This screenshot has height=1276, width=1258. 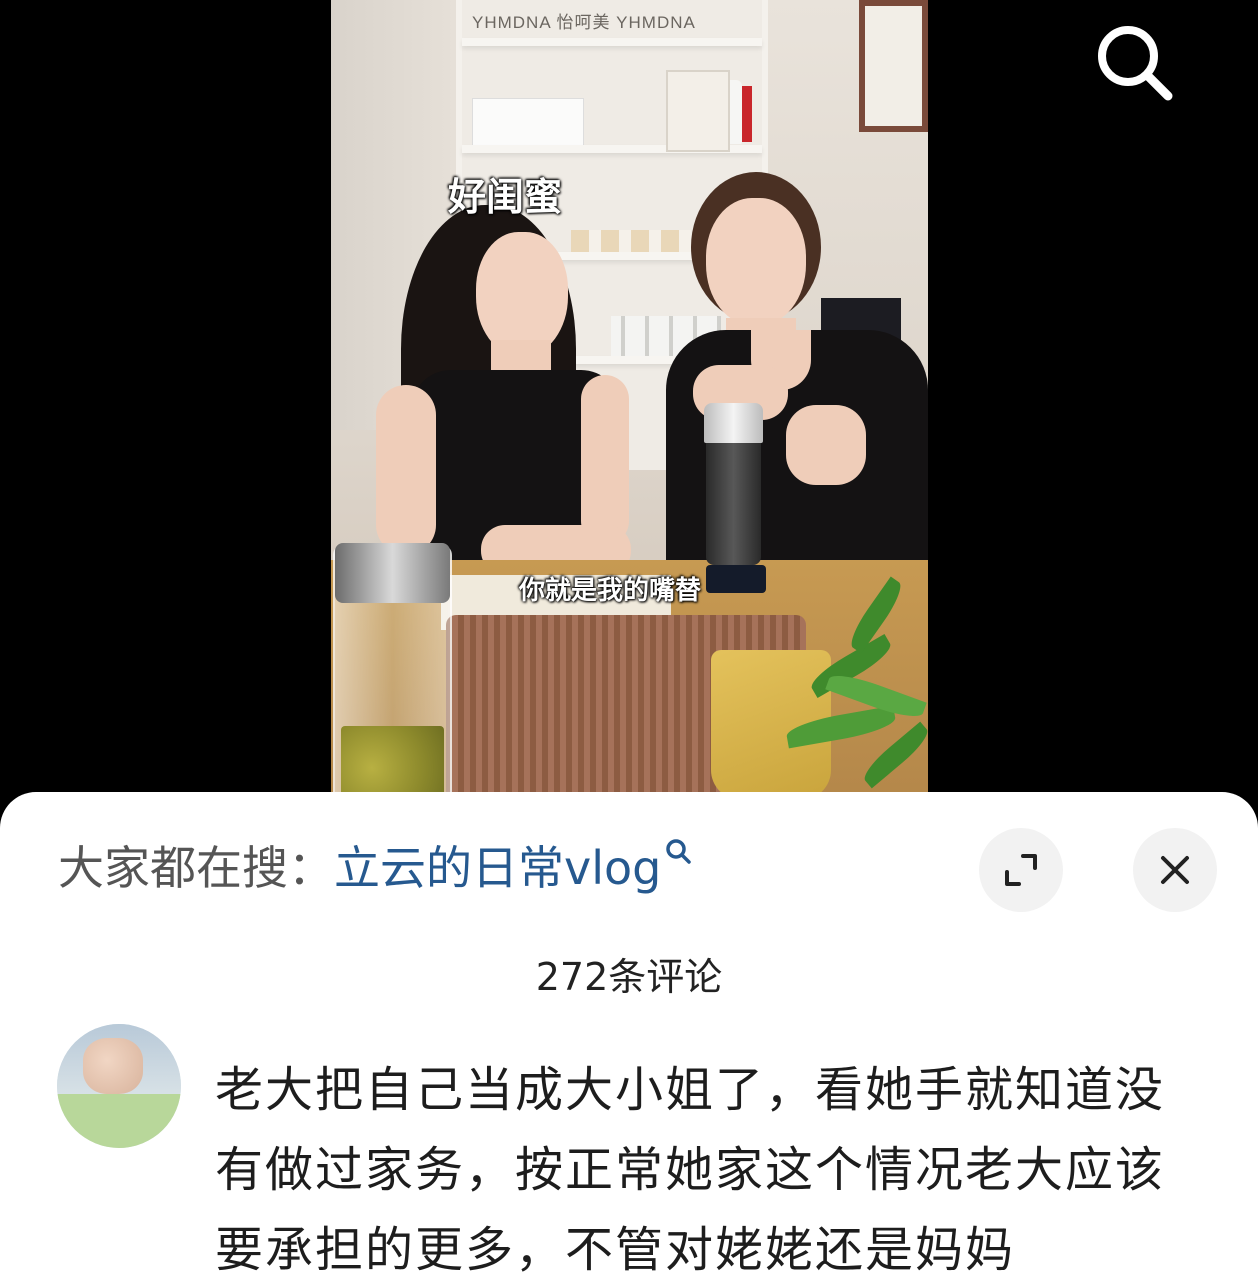 What do you see at coordinates (631, 241) in the screenshot?
I see `shelf-items` at bounding box center [631, 241].